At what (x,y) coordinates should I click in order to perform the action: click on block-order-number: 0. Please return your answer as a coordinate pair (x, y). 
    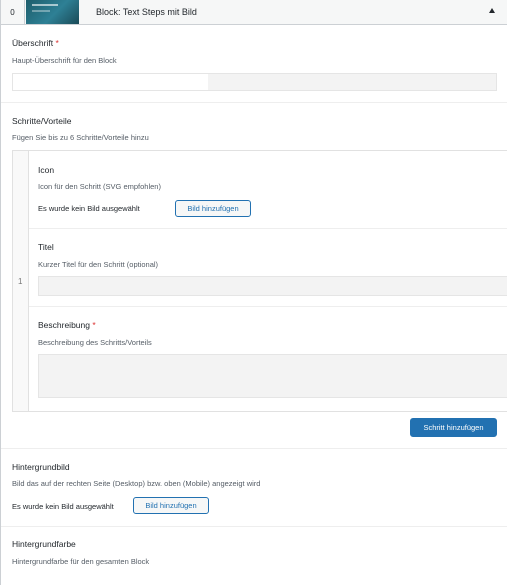
    Looking at the image, I should click on (13, 12).